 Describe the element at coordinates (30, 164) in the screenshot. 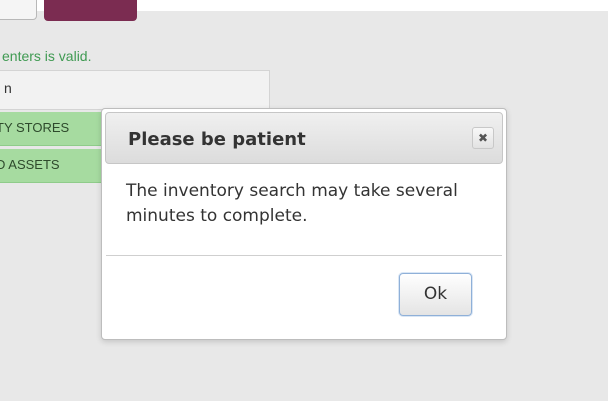

I see `result-row-label: D ASSETS` at that location.